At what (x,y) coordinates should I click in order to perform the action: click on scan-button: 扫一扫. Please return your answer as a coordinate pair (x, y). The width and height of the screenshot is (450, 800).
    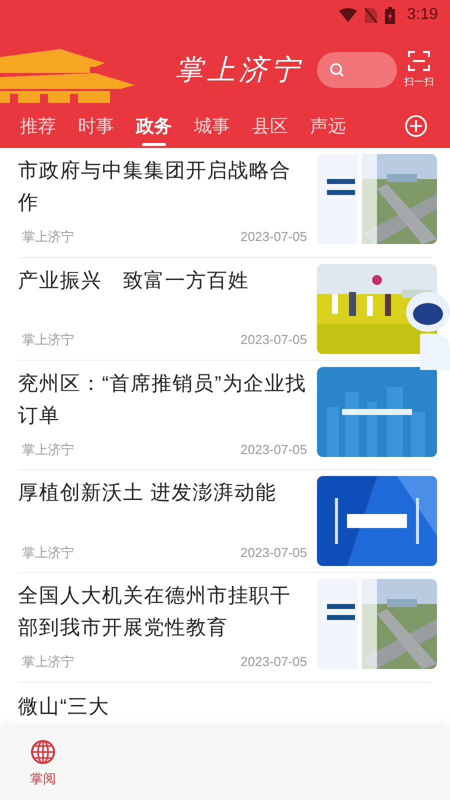
    Looking at the image, I should click on (419, 70).